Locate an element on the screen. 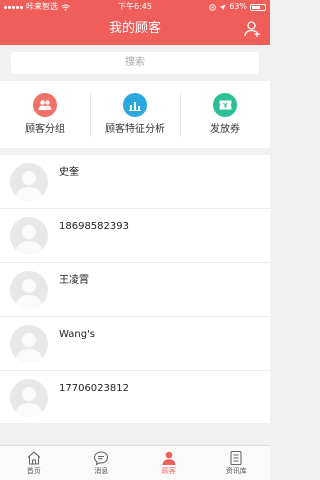 The width and height of the screenshot is (320, 480). customer-name: Wang's is located at coordinates (77, 334).